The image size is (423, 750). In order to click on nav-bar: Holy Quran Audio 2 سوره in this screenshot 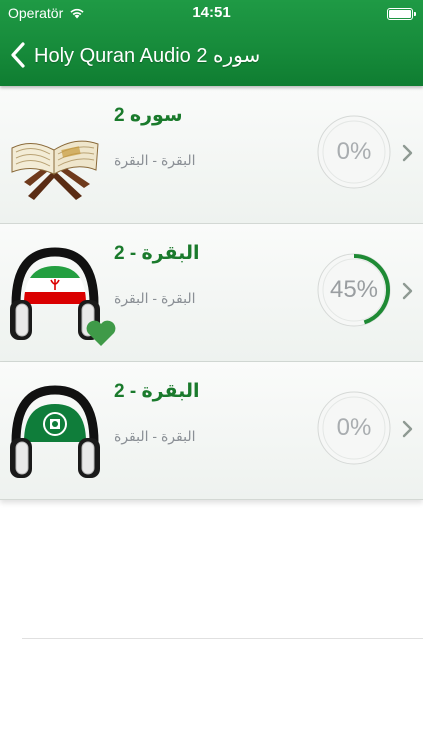, I will do `click(211, 55)`.